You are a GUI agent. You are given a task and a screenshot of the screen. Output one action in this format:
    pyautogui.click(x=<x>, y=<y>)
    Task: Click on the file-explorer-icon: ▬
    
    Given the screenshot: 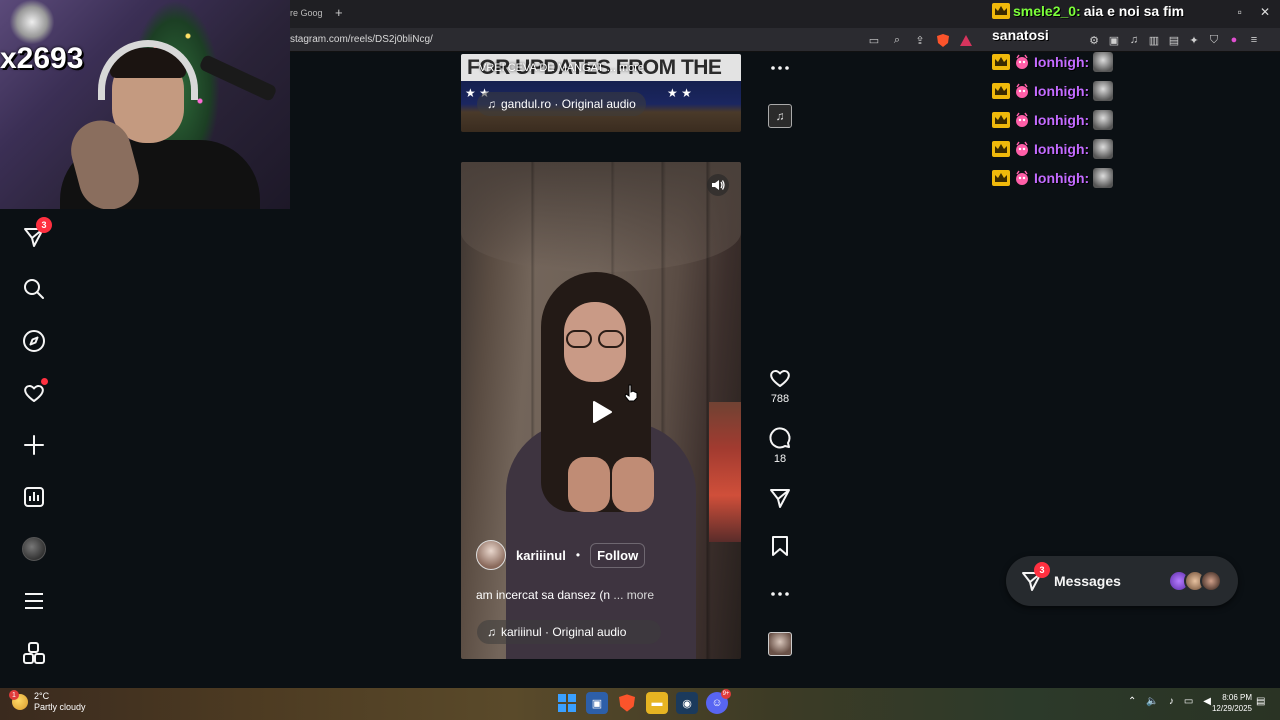 What is the action you would take?
    pyautogui.click(x=657, y=703)
    